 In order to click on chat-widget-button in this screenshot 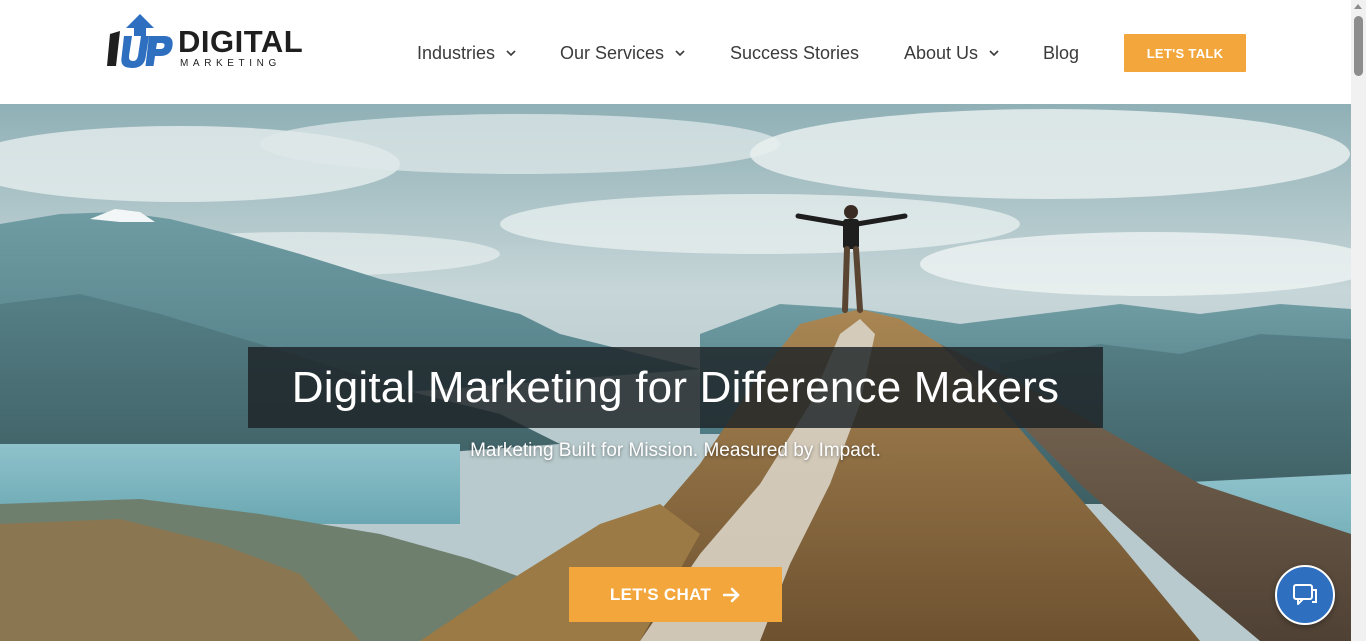, I will do `click(1305, 595)`.